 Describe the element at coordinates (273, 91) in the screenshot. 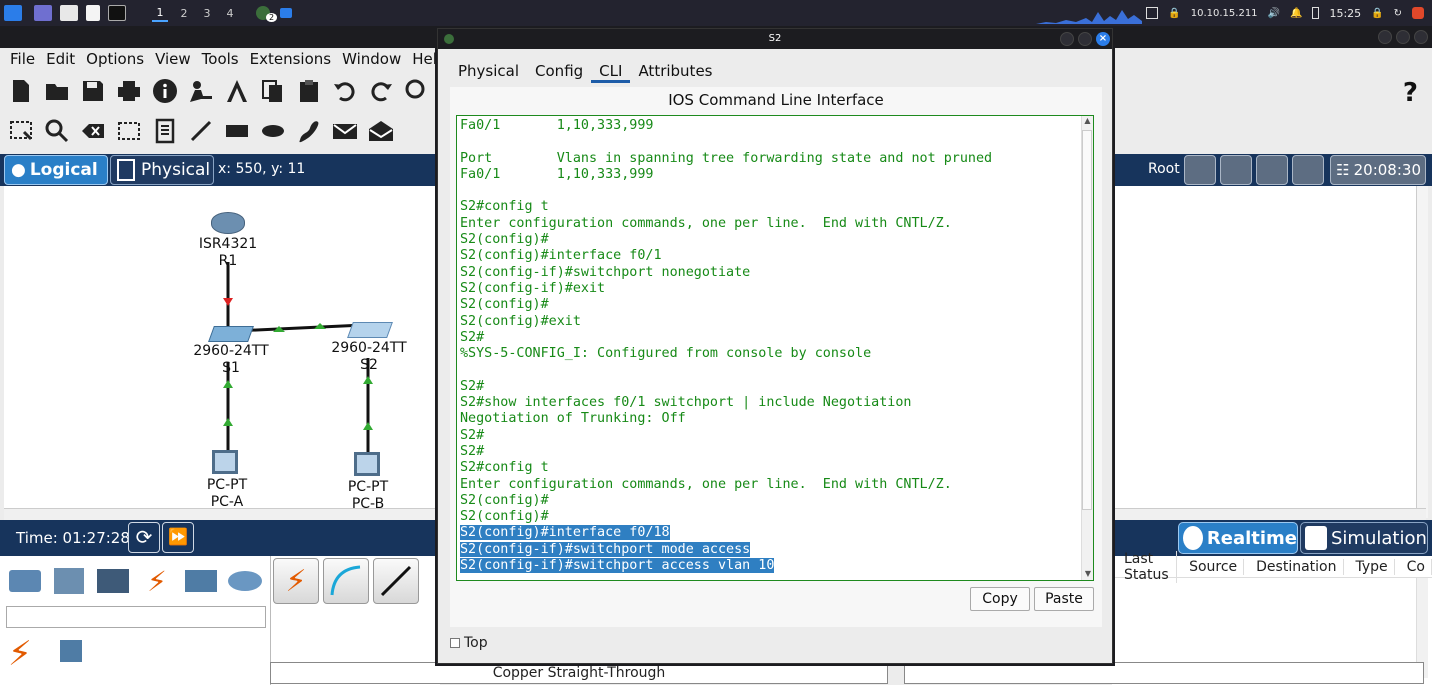

I see `copy-icon` at that location.